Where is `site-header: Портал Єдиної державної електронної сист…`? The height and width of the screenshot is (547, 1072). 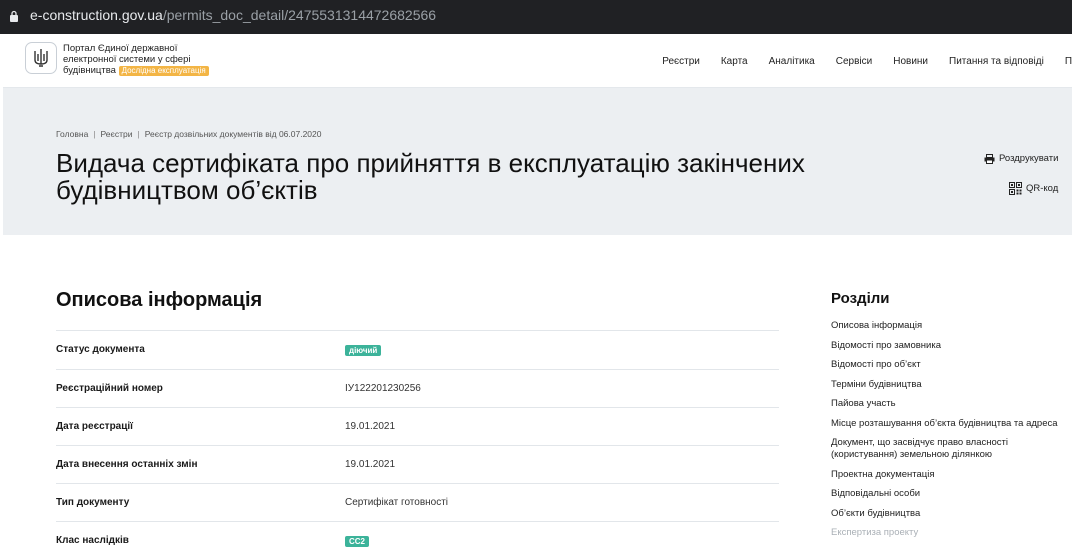 site-header: Портал Єдиної державної електронної сист… is located at coordinates (537, 61).